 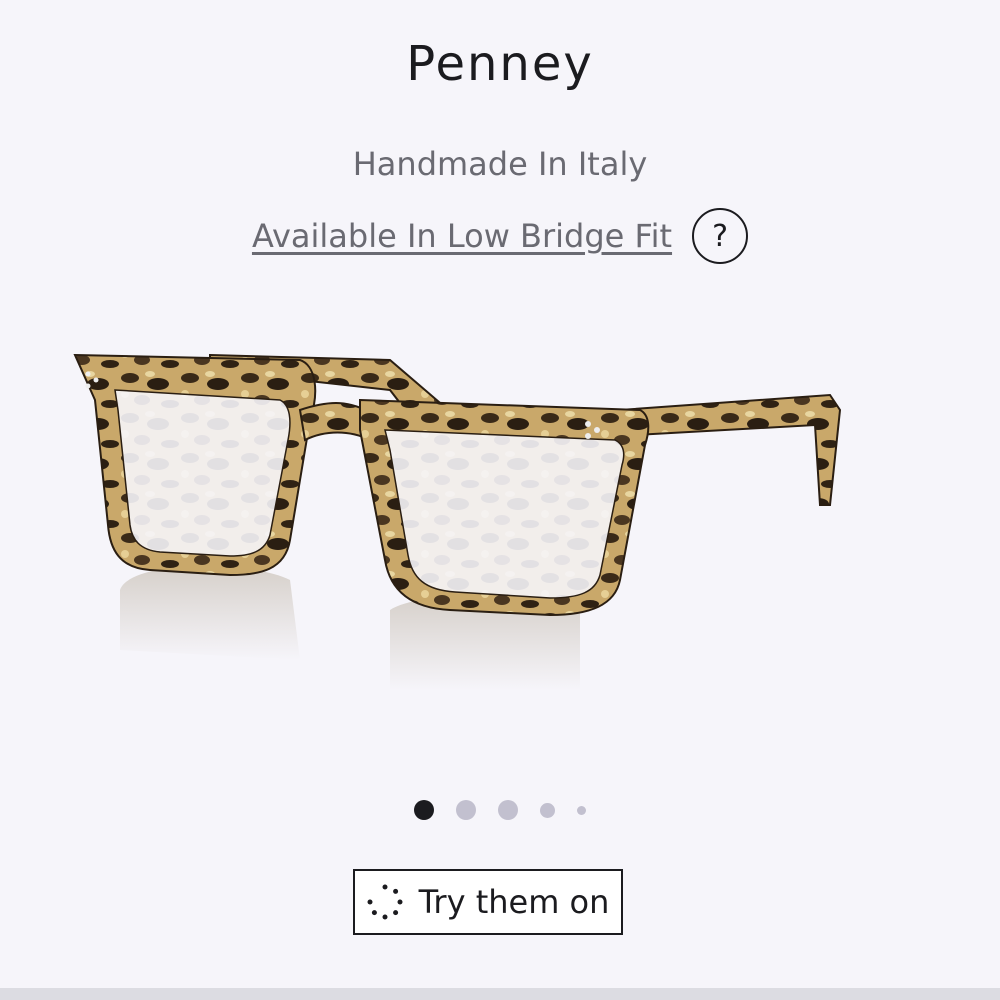 I want to click on try-them-on-button: Try them on, so click(x=488, y=902).